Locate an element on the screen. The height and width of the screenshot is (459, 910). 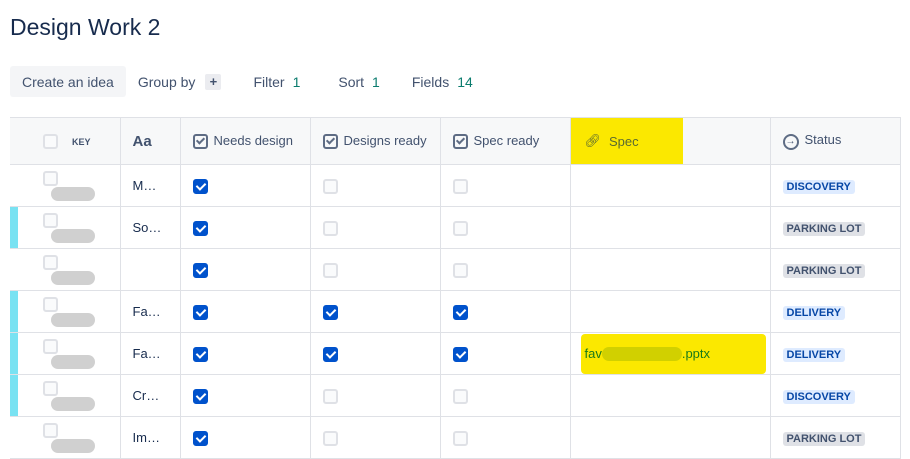
table-row: PARKING LOT is located at coordinates (455, 269).